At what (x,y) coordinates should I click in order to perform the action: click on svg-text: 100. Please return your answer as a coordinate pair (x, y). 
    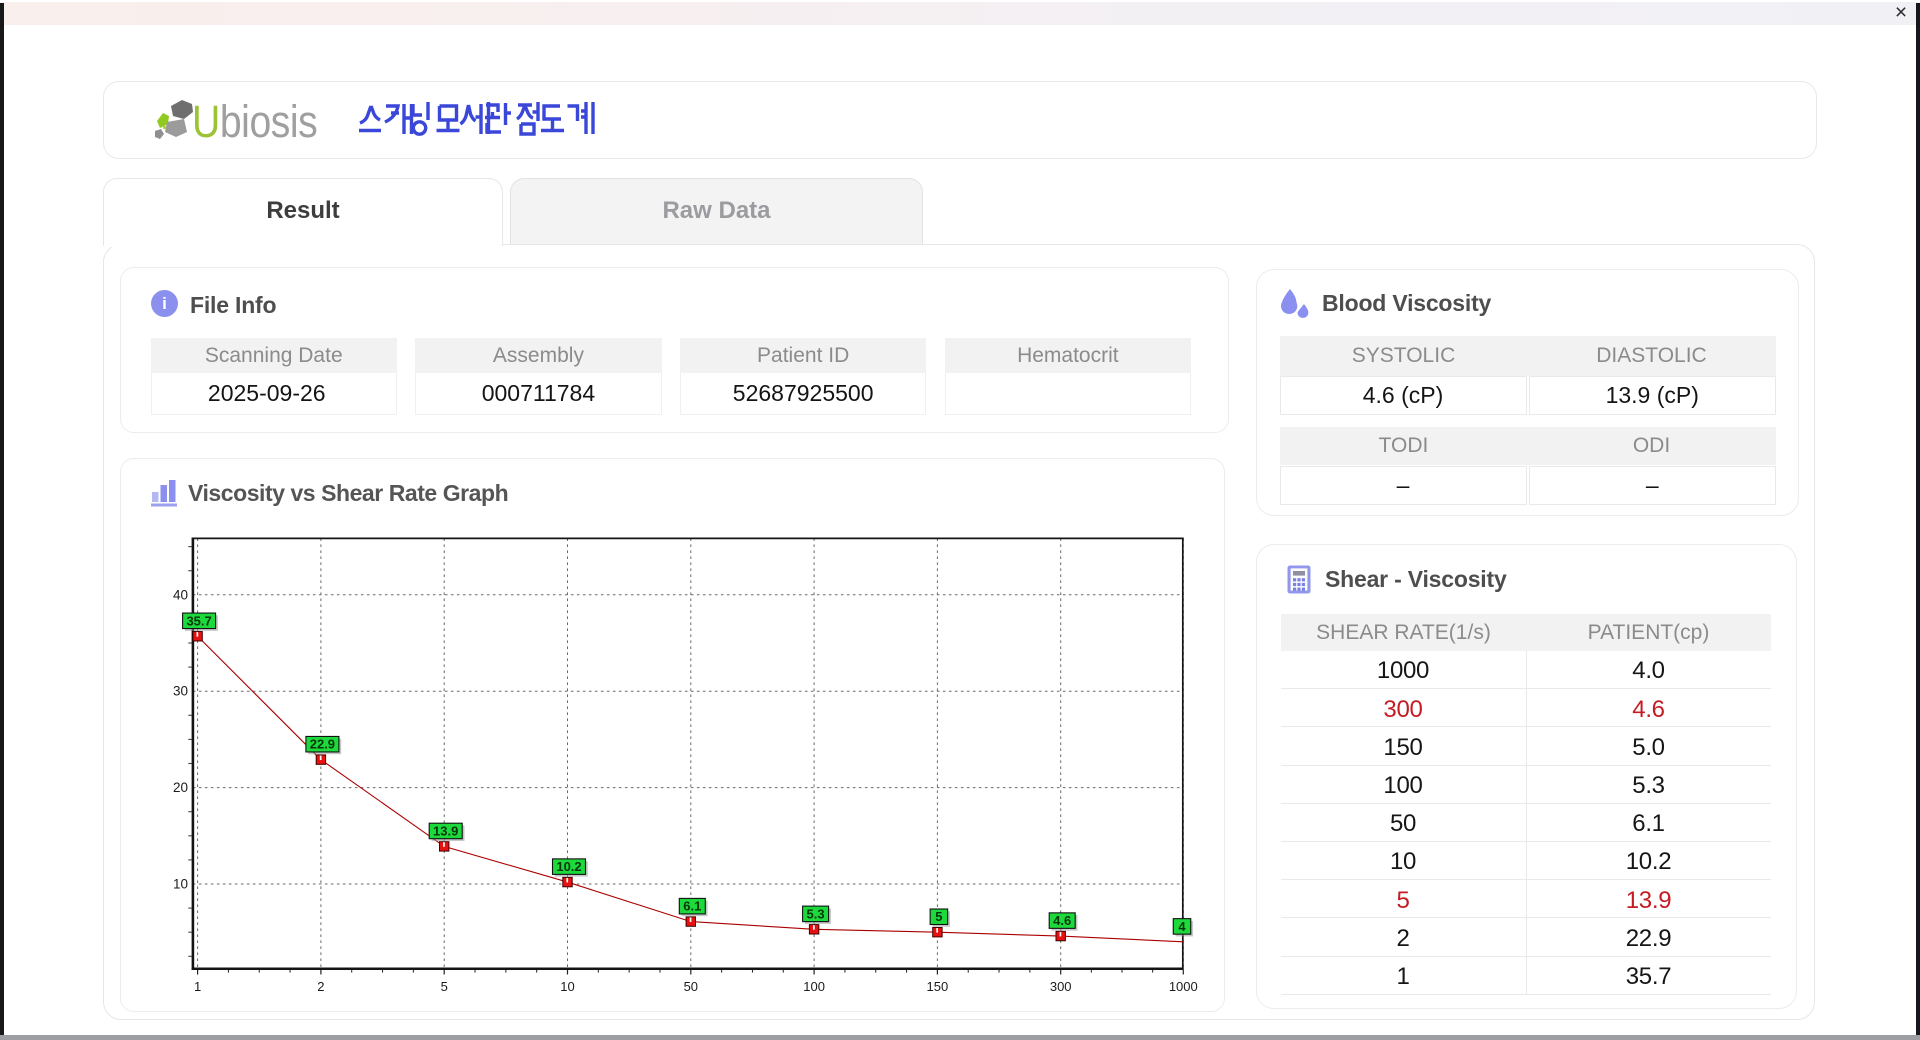
    Looking at the image, I should click on (814, 986).